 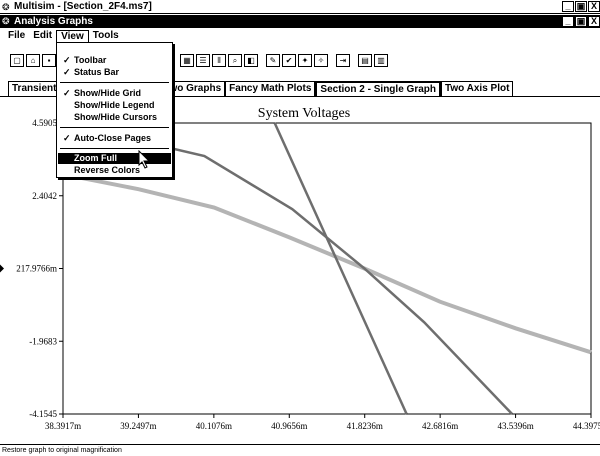 What do you see at coordinates (214, 426) in the screenshot?
I see `x-tick-label: 40.1076m` at bounding box center [214, 426].